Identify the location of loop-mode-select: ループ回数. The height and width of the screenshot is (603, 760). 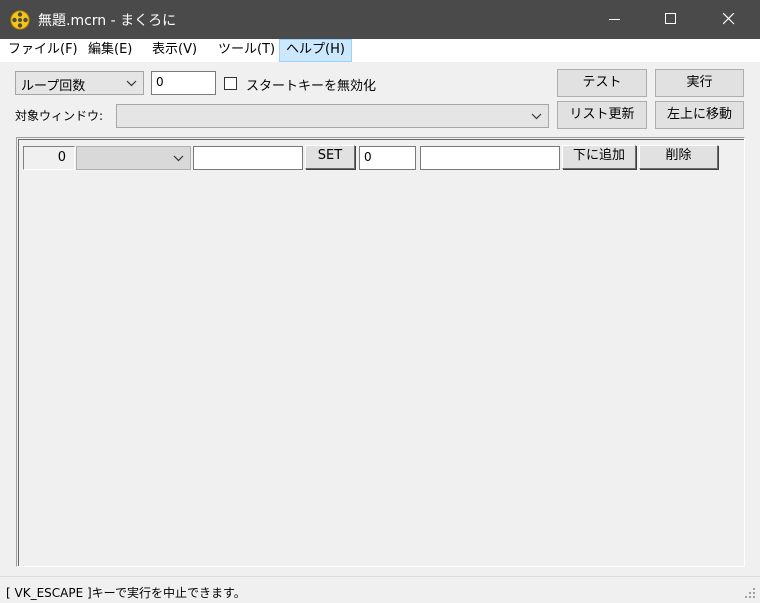
(79, 83).